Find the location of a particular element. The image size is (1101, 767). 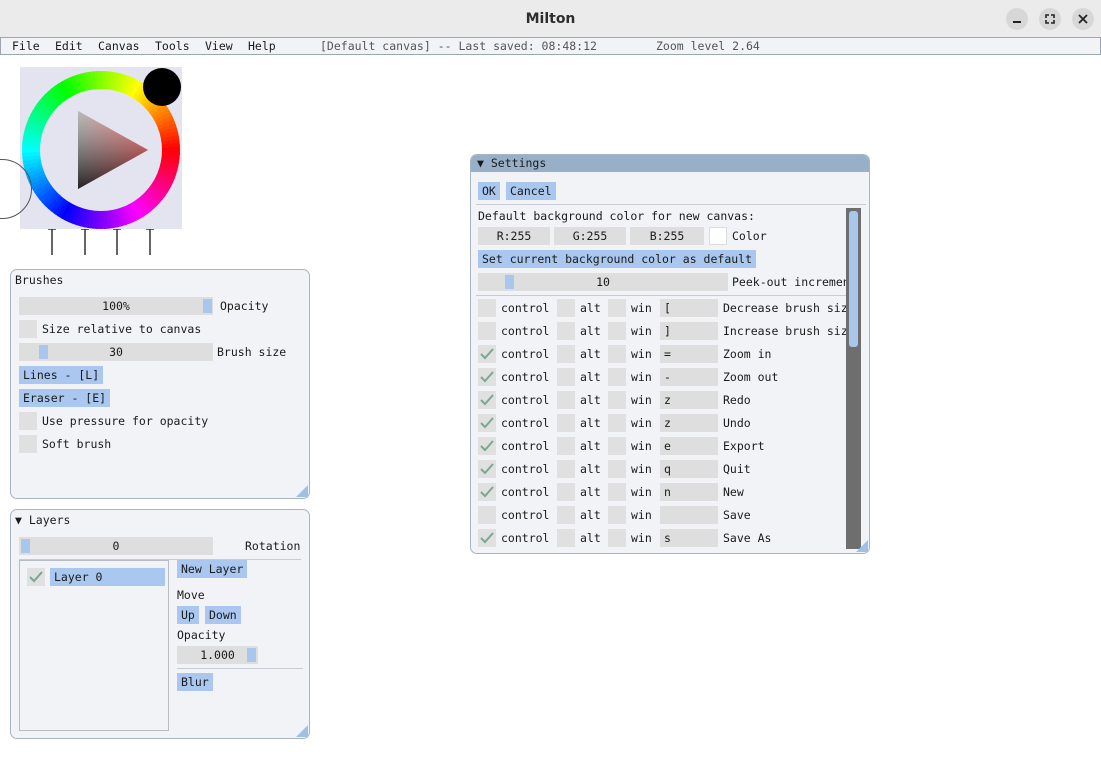

brush-size-slider-knob is located at coordinates (43, 352).